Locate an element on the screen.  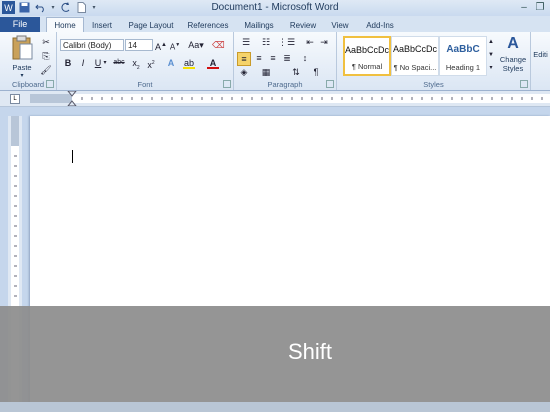
window-title: Document1 - Microsoft Word is located at coordinates (275, 7).